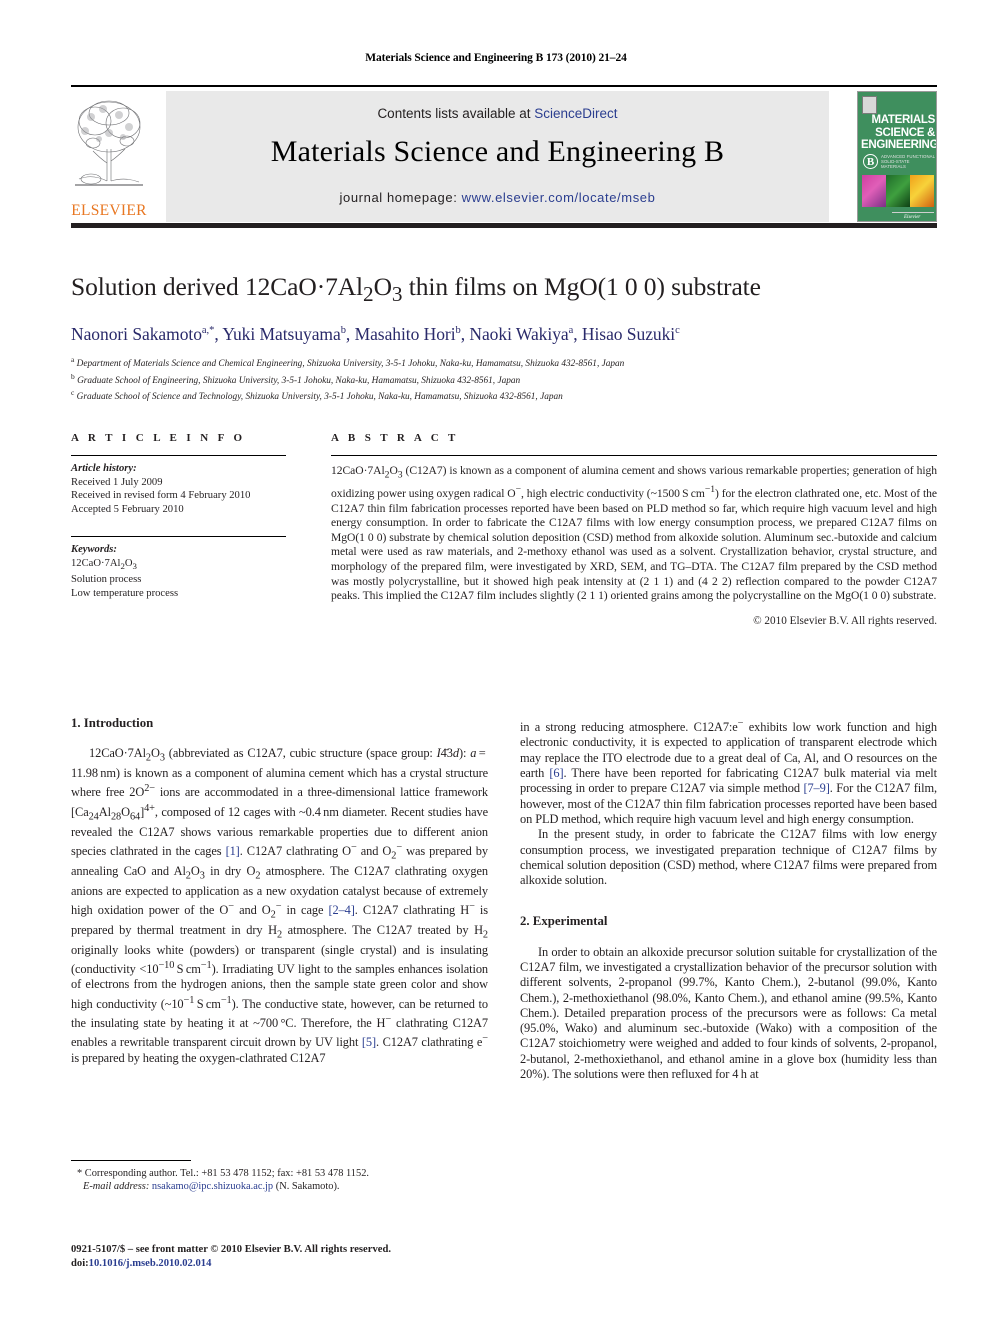  I want to click on title-part-c: thin films on MgO(1 0 0) substrate, so click(581, 286).